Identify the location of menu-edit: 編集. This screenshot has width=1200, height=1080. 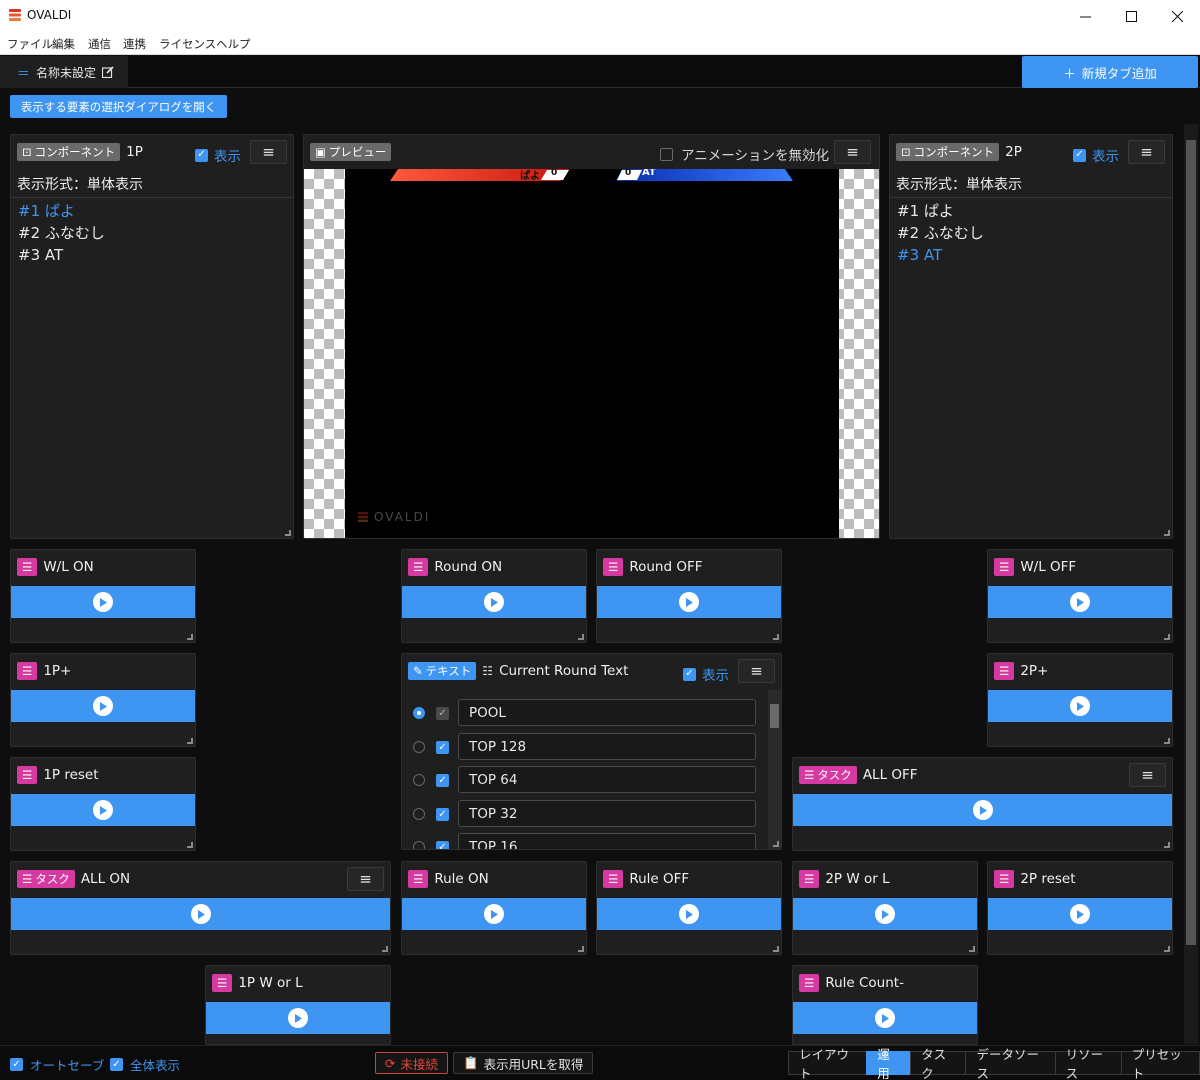
(63, 44).